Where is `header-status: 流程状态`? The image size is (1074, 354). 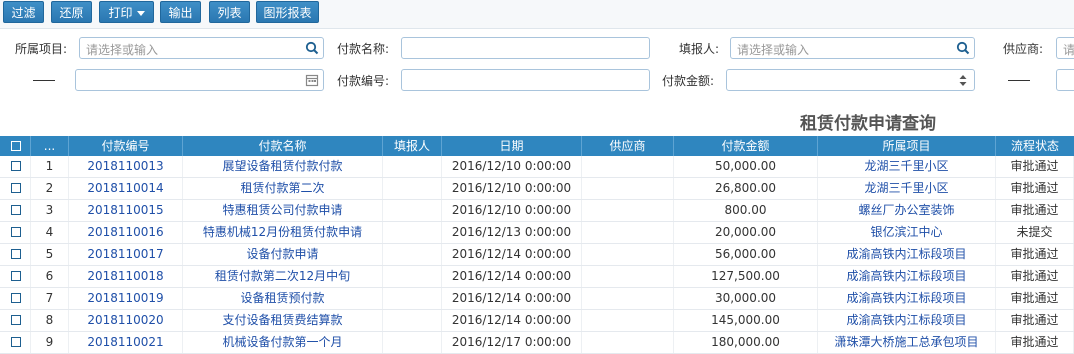 header-status: 流程状态 is located at coordinates (1035, 146).